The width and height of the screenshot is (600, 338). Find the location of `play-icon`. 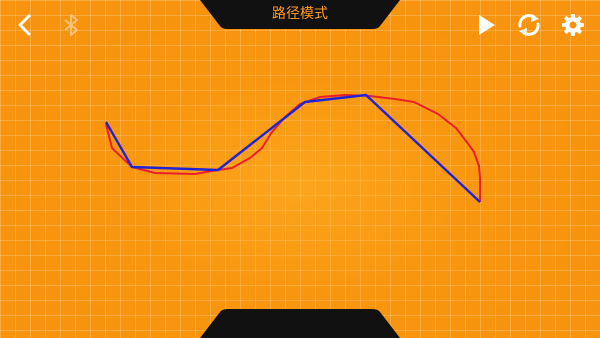

play-icon is located at coordinates (487, 25).